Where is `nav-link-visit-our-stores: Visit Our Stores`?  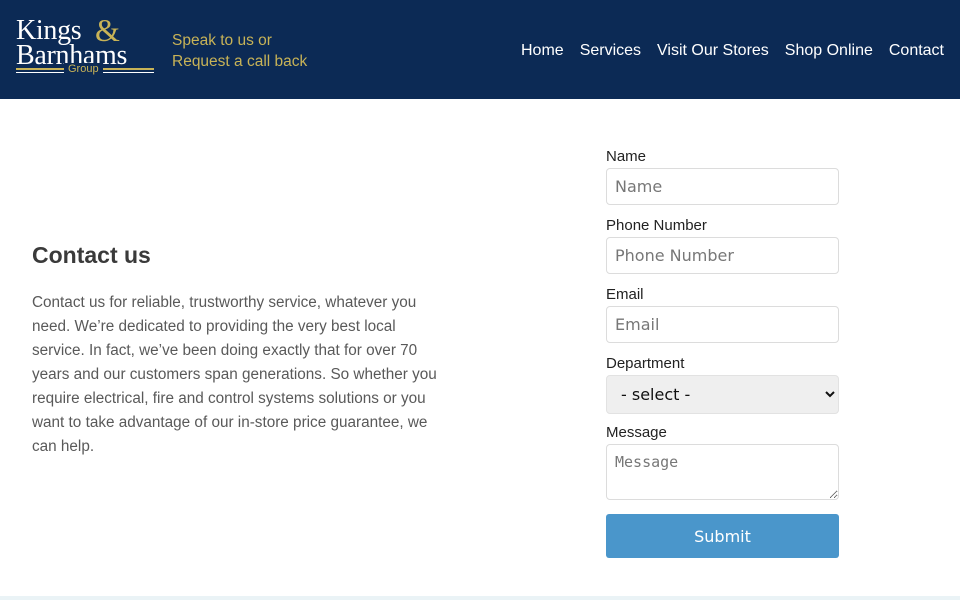
nav-link-visit-our-stores: Visit Our Stores is located at coordinates (713, 50).